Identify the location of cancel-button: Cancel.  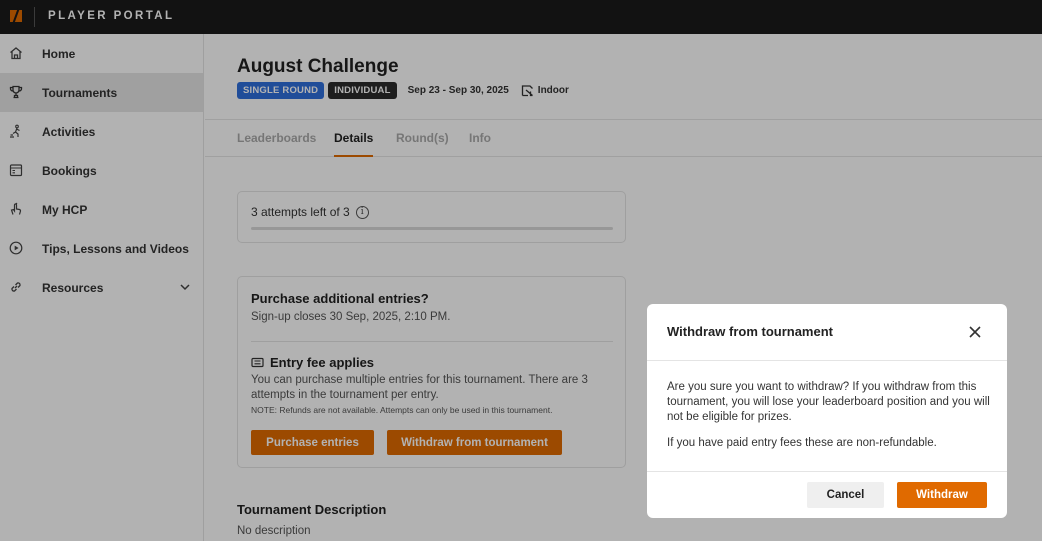
(845, 495).